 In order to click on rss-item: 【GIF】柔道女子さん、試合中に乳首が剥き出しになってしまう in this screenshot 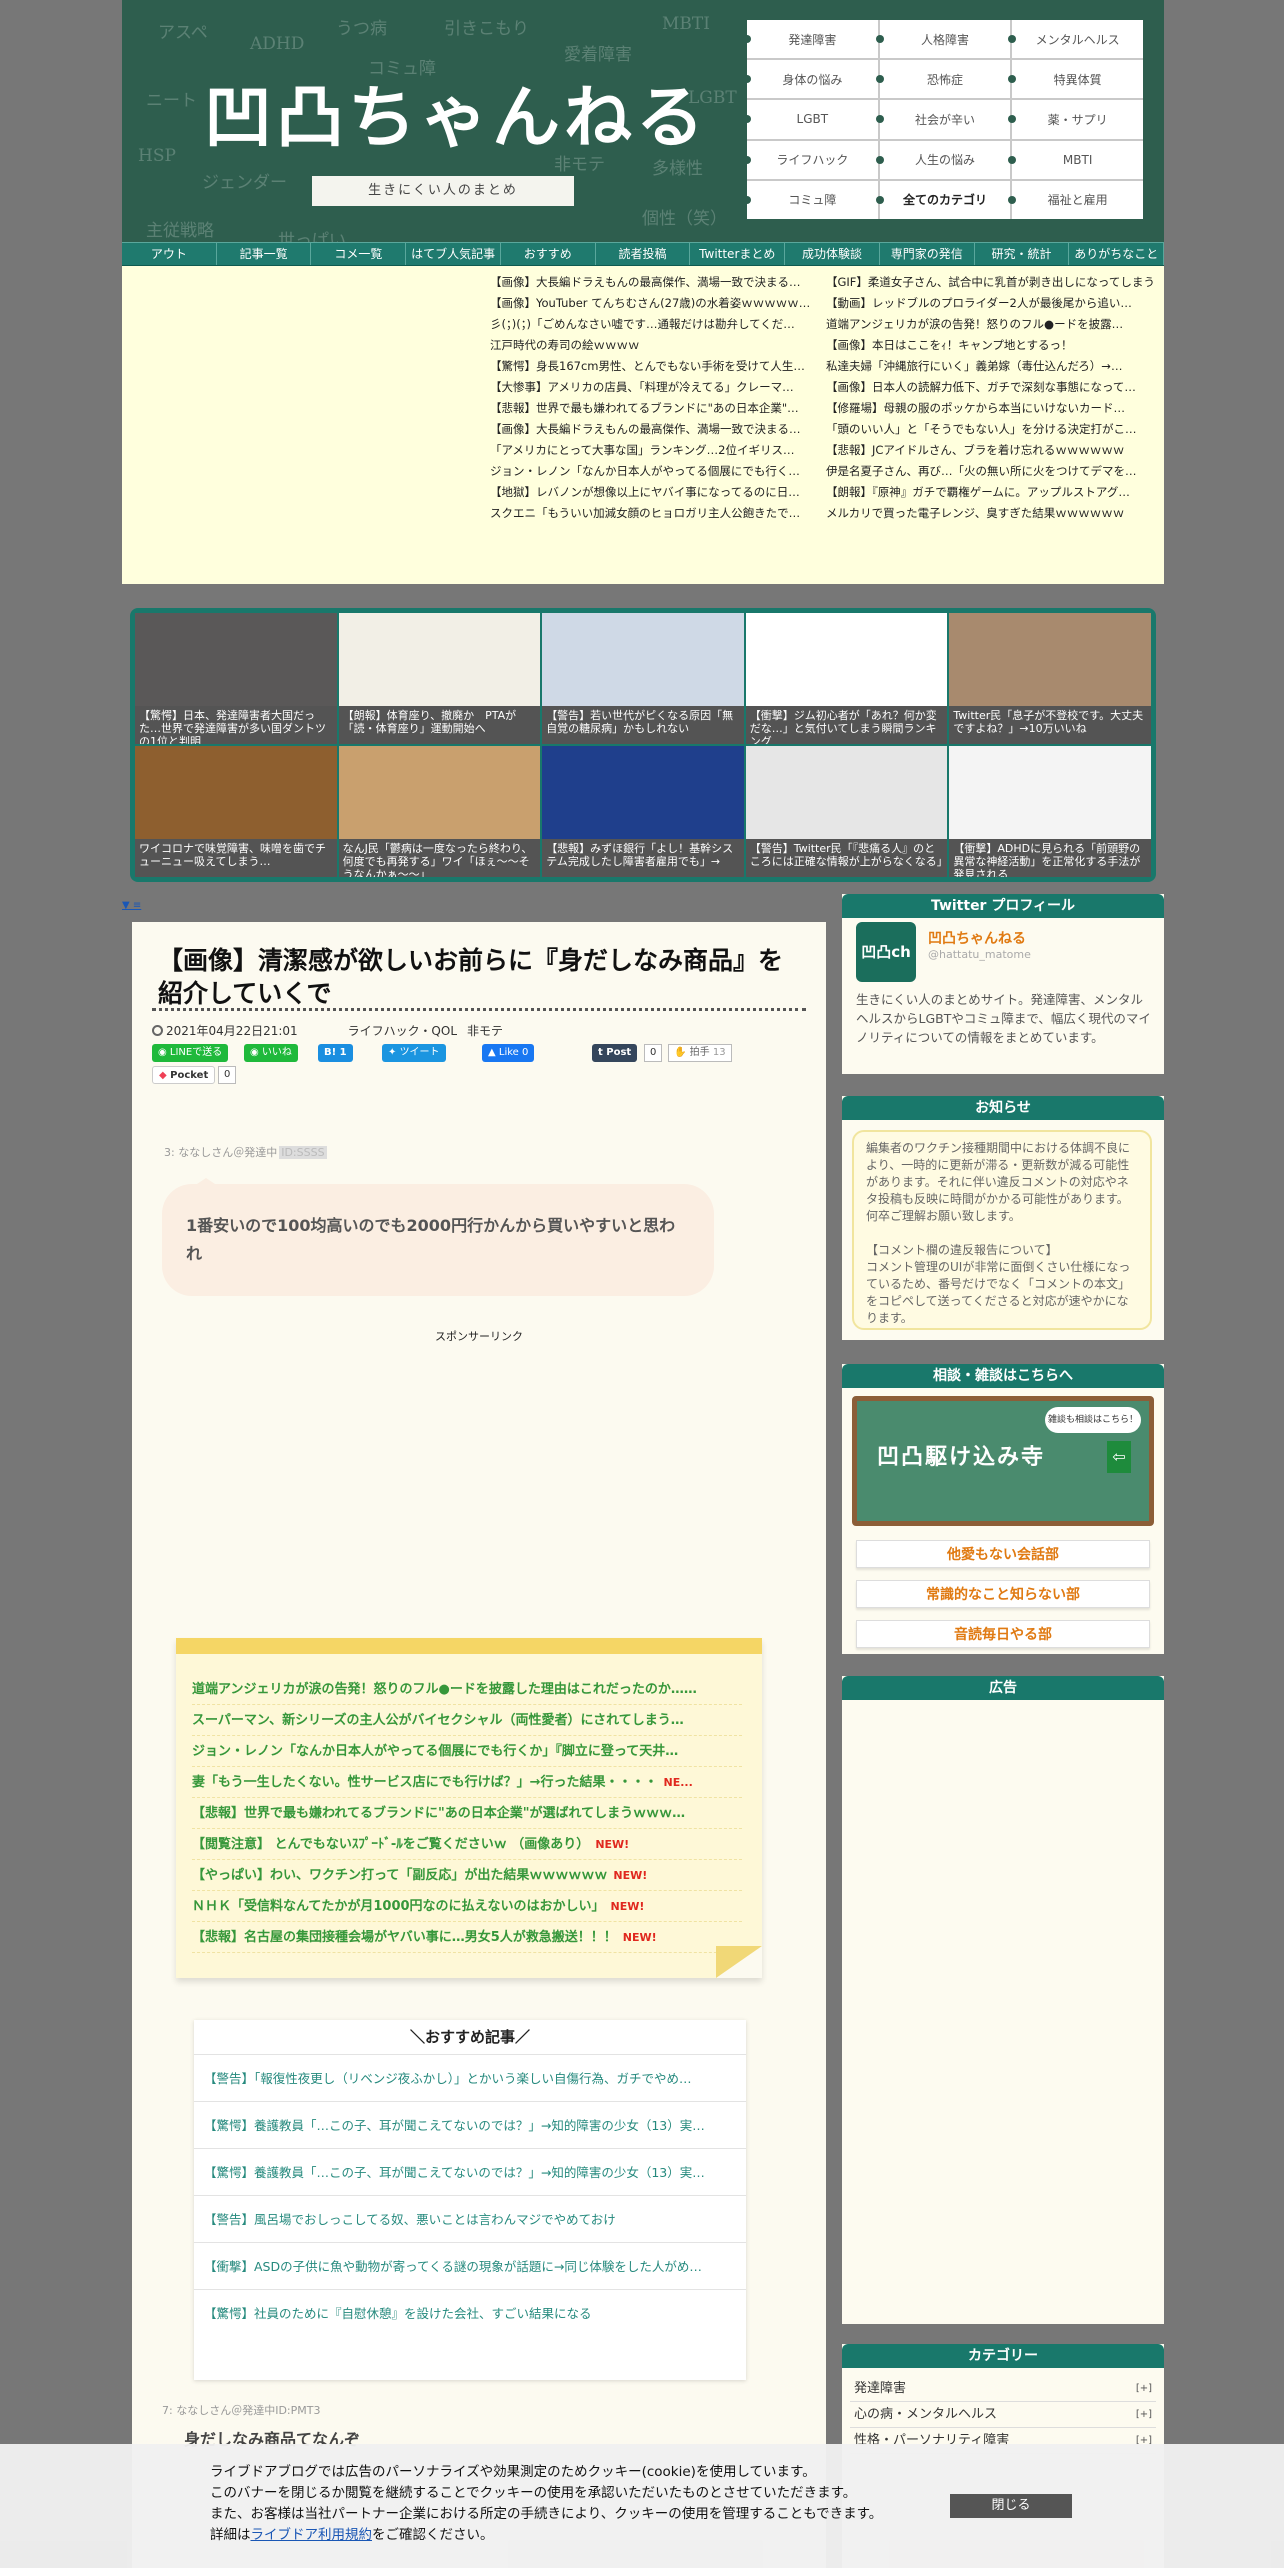, I will do `click(994, 282)`.